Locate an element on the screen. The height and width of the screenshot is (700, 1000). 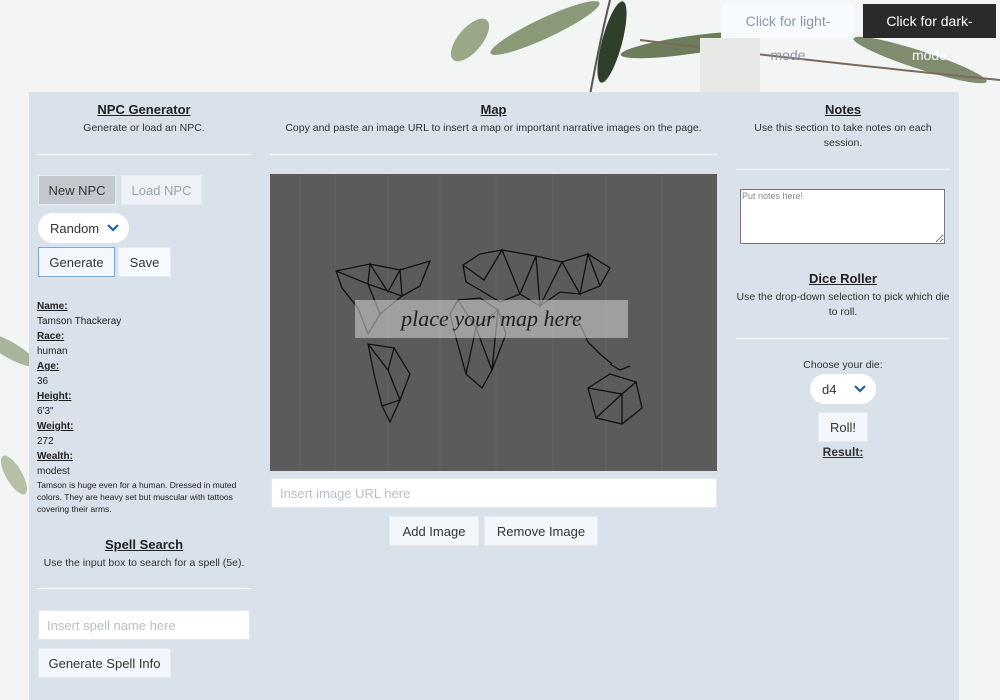
die-value: d4 is located at coordinates (829, 389).